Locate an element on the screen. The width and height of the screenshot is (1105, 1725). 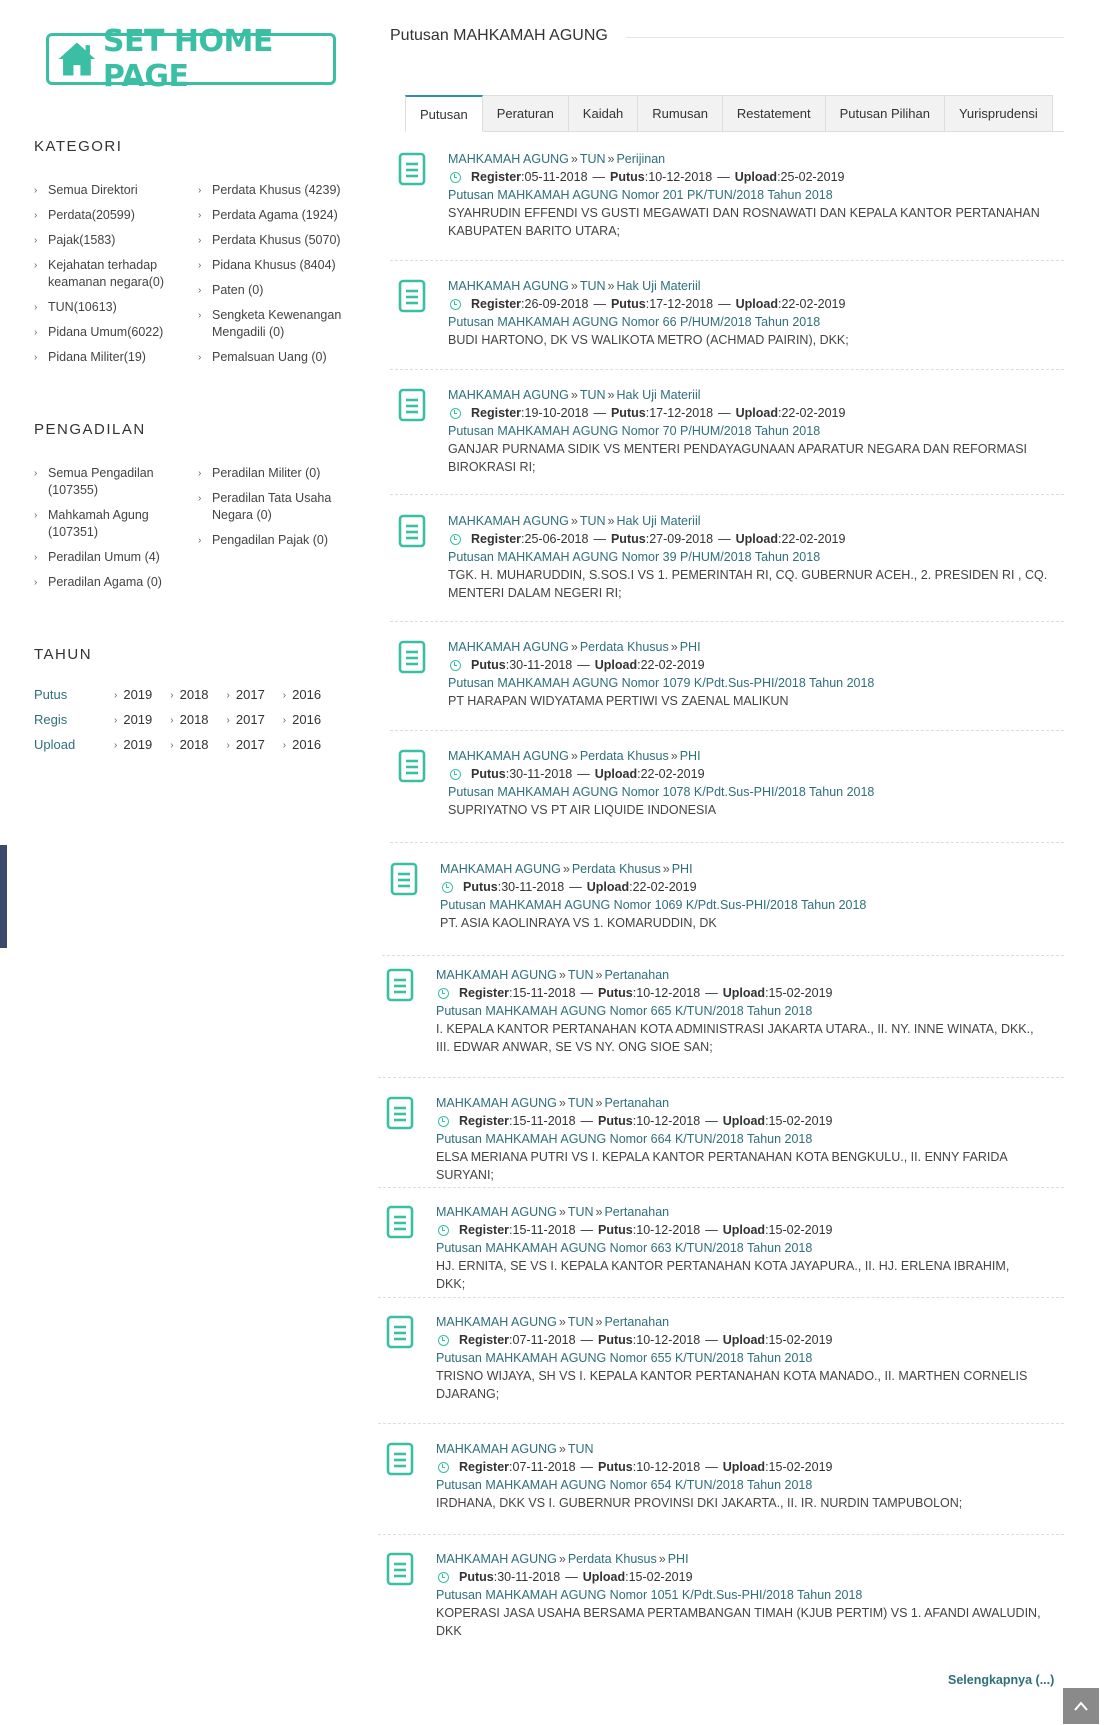
tab-rumusan: Rumusan is located at coordinates (680, 113).